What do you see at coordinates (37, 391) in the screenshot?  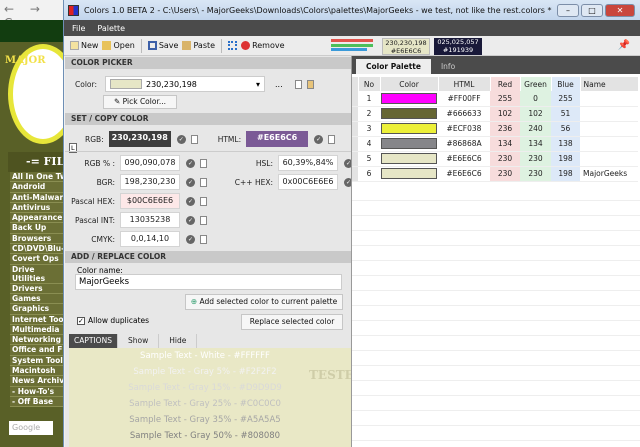 I see `category-link: - How-To's` at bounding box center [37, 391].